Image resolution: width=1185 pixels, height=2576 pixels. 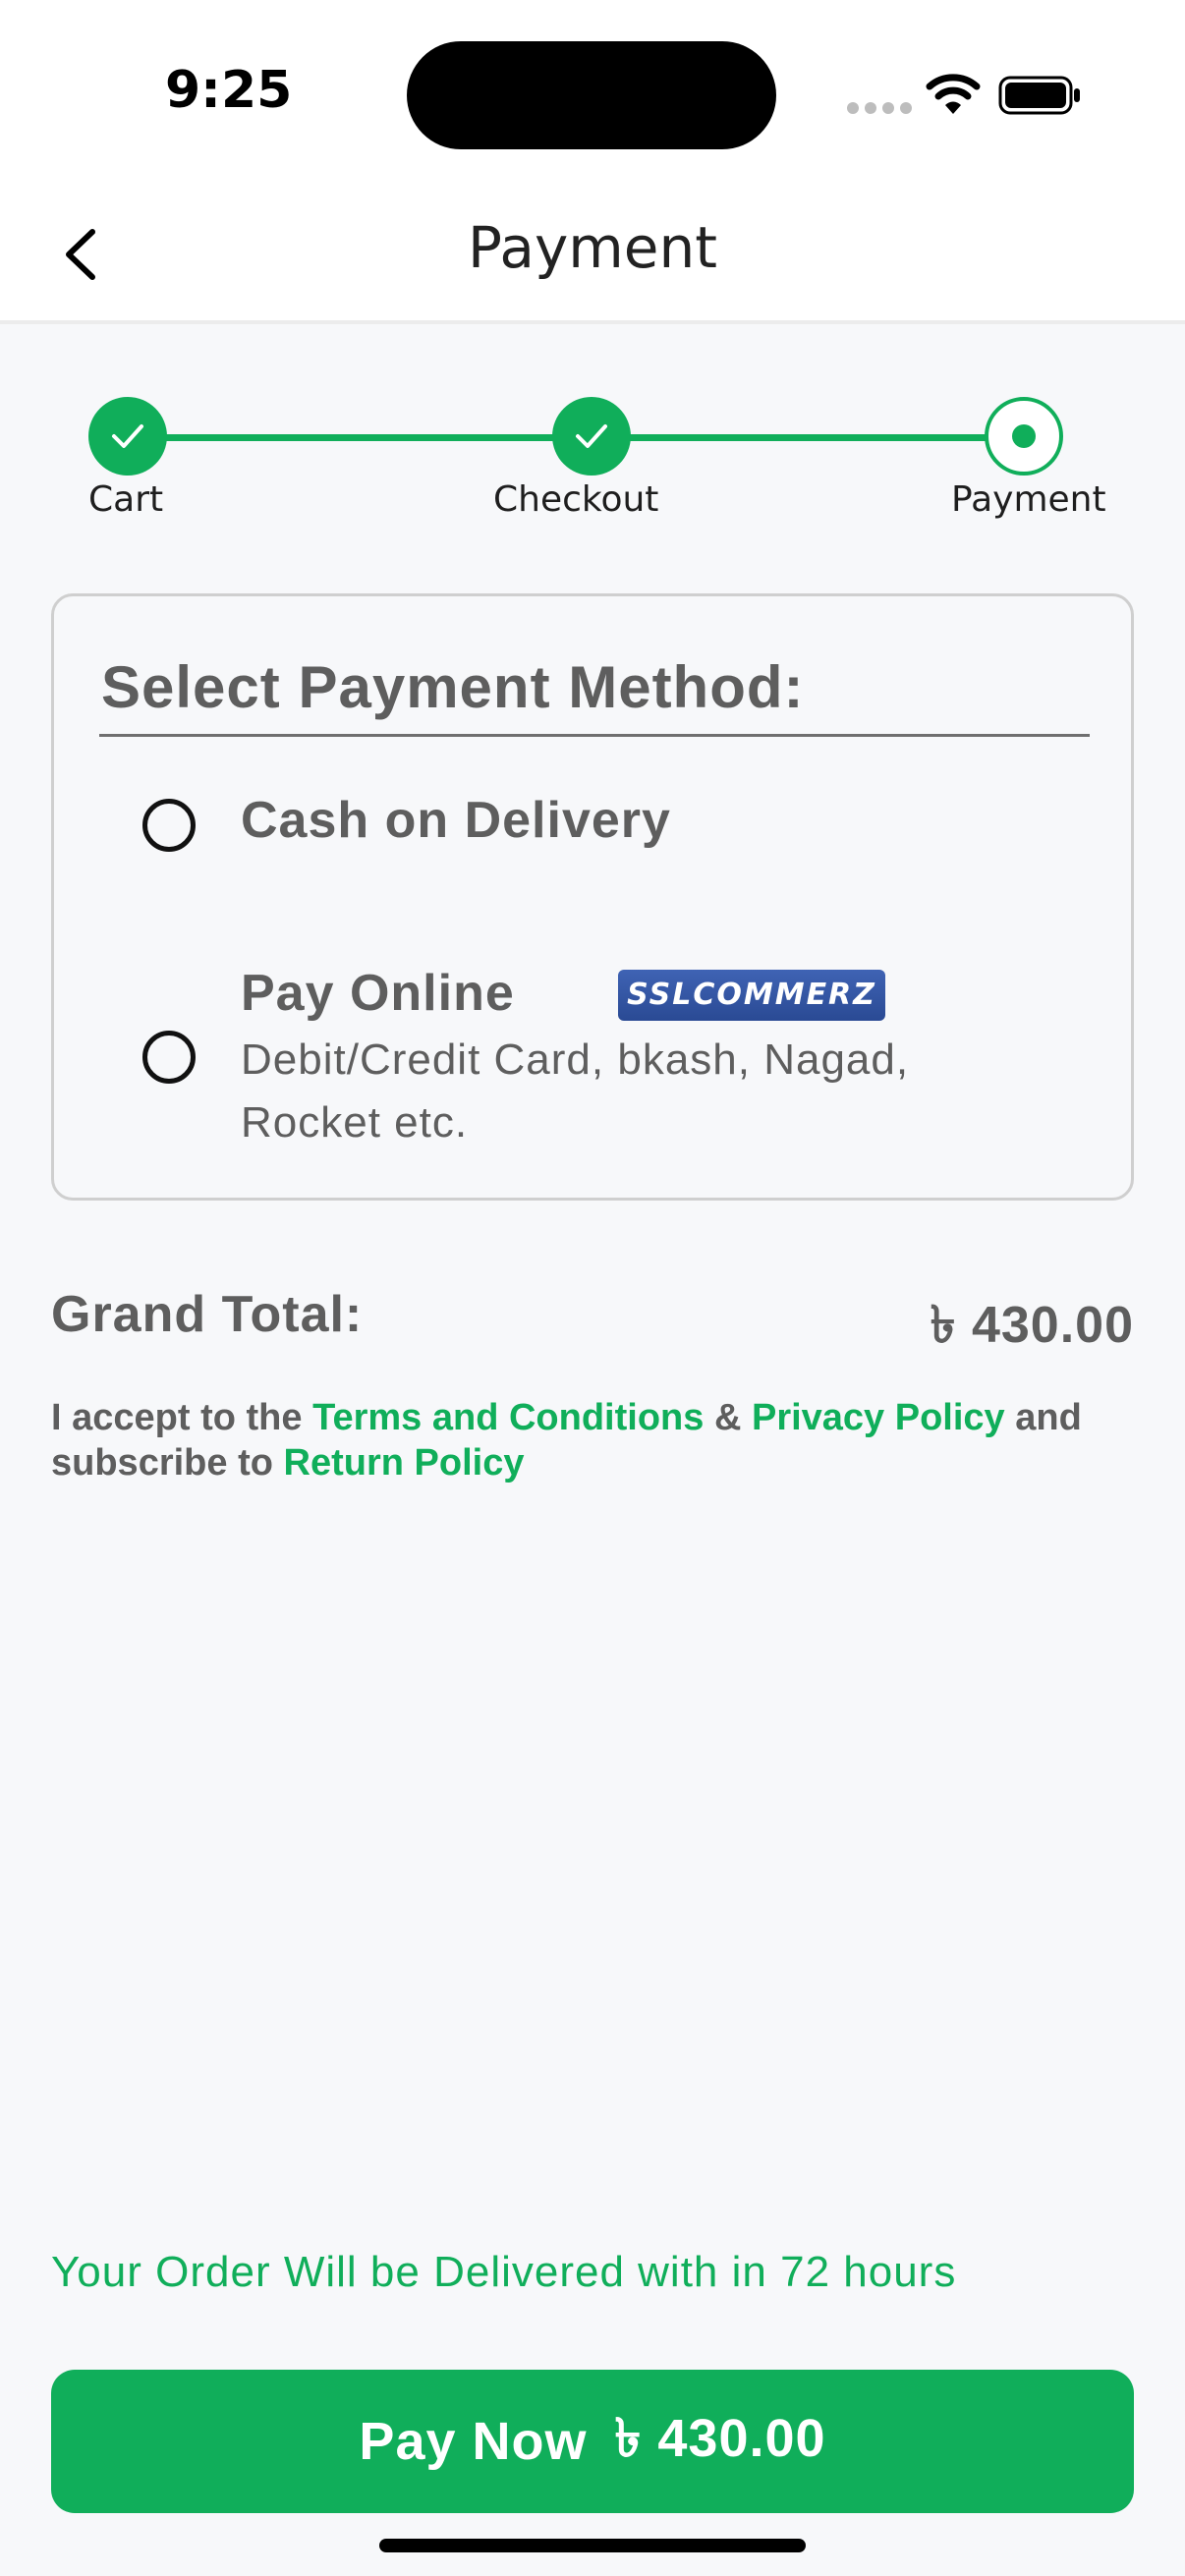 I want to click on privacy-policy-link: Privacy Policy, so click(x=879, y=1417).